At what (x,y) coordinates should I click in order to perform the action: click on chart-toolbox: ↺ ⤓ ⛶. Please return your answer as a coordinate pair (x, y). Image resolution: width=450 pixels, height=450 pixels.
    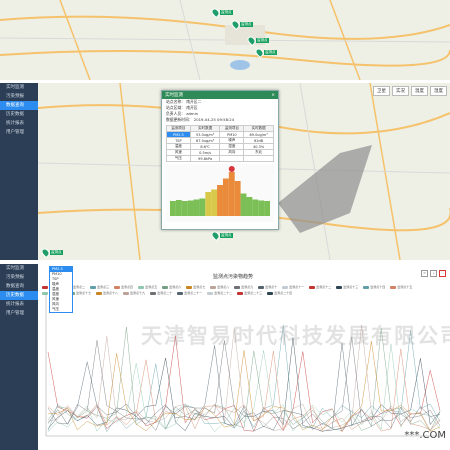
    Looking at the image, I should click on (433, 273).